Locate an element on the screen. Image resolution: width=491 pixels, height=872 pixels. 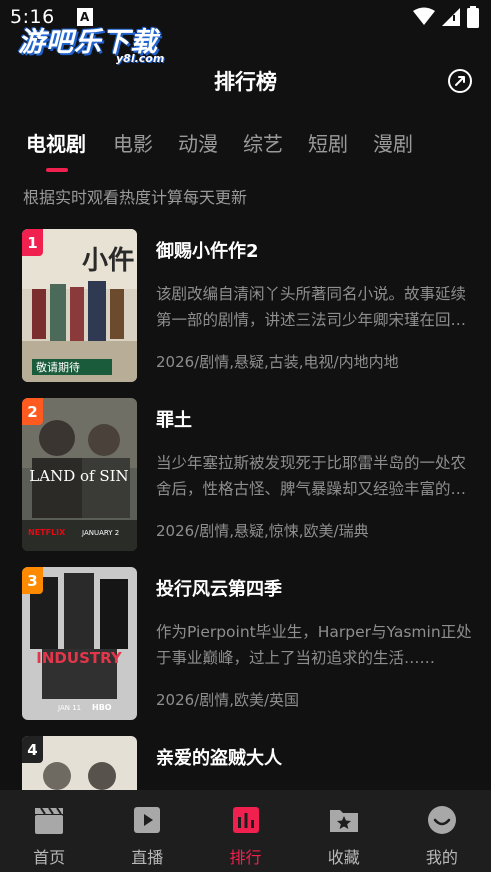
nav-profile: 我的 is located at coordinates (442, 831).